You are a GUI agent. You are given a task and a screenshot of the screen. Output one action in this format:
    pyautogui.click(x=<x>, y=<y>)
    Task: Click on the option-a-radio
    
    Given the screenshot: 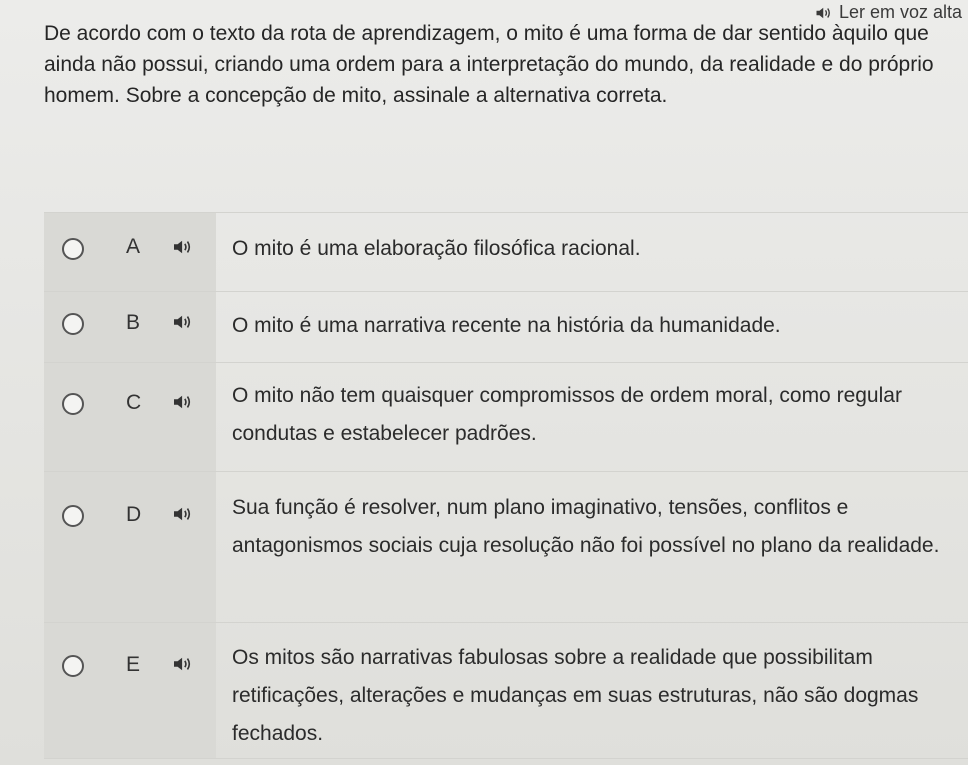 What is the action you would take?
    pyautogui.click(x=73, y=249)
    